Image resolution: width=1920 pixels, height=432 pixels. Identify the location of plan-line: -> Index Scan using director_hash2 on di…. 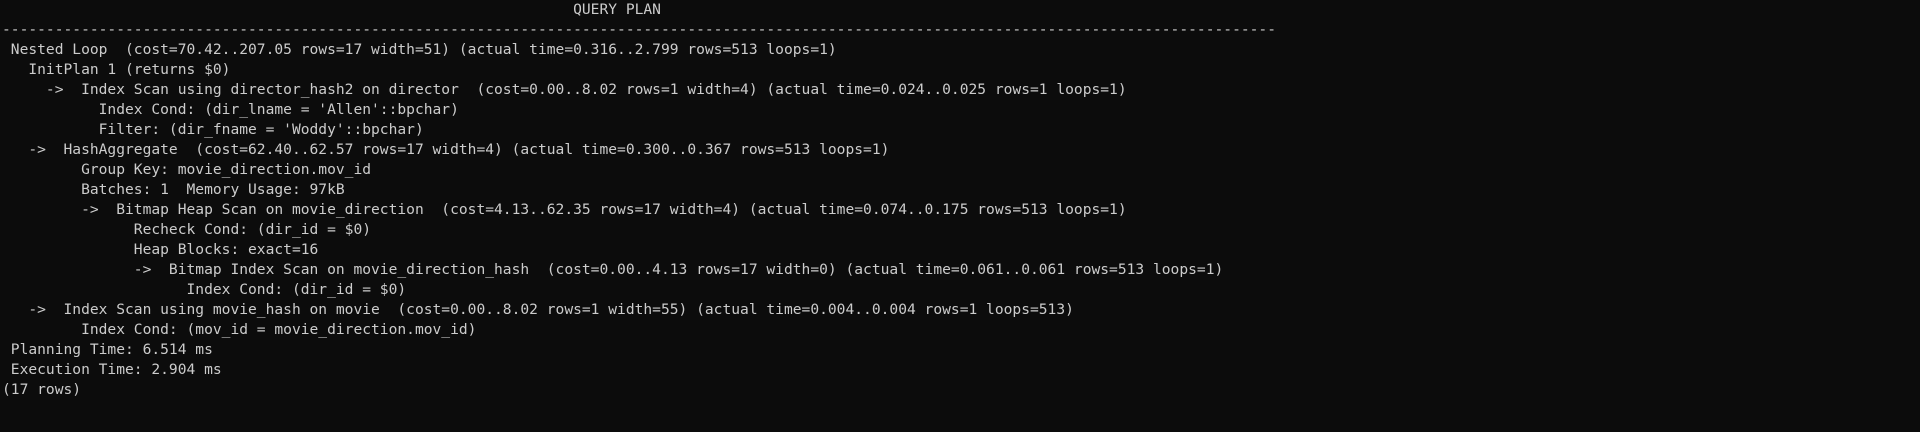
(564, 89).